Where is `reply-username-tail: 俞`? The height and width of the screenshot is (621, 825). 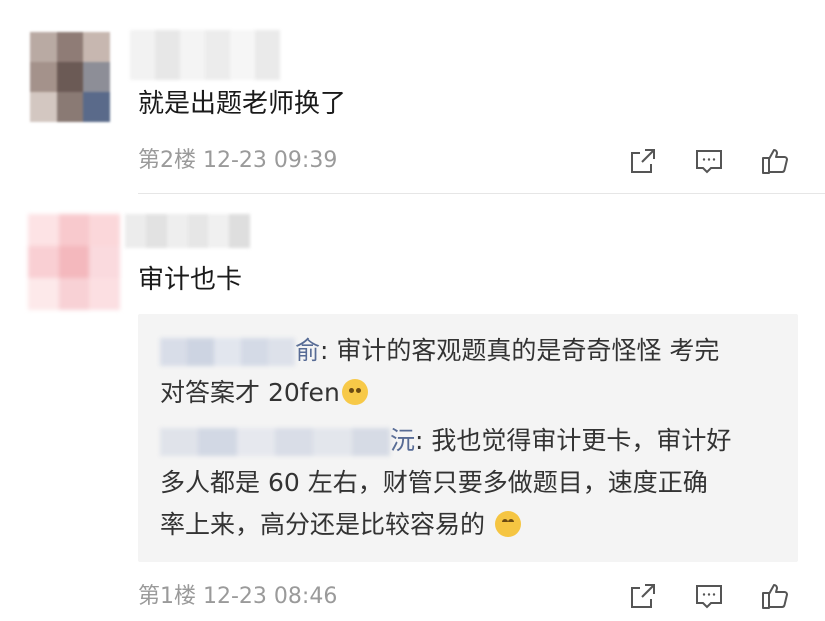 reply-username-tail: 俞 is located at coordinates (307, 350).